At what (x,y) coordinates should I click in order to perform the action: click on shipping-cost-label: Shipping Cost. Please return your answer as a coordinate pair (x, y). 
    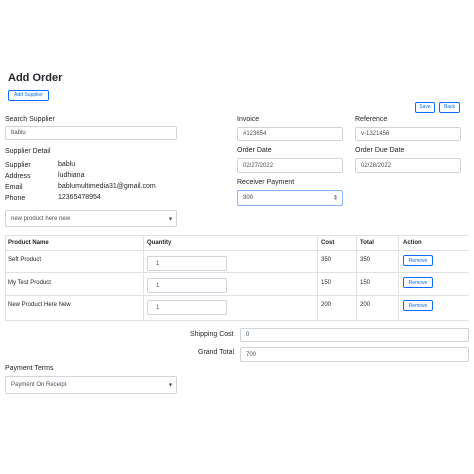
    Looking at the image, I should click on (212, 334).